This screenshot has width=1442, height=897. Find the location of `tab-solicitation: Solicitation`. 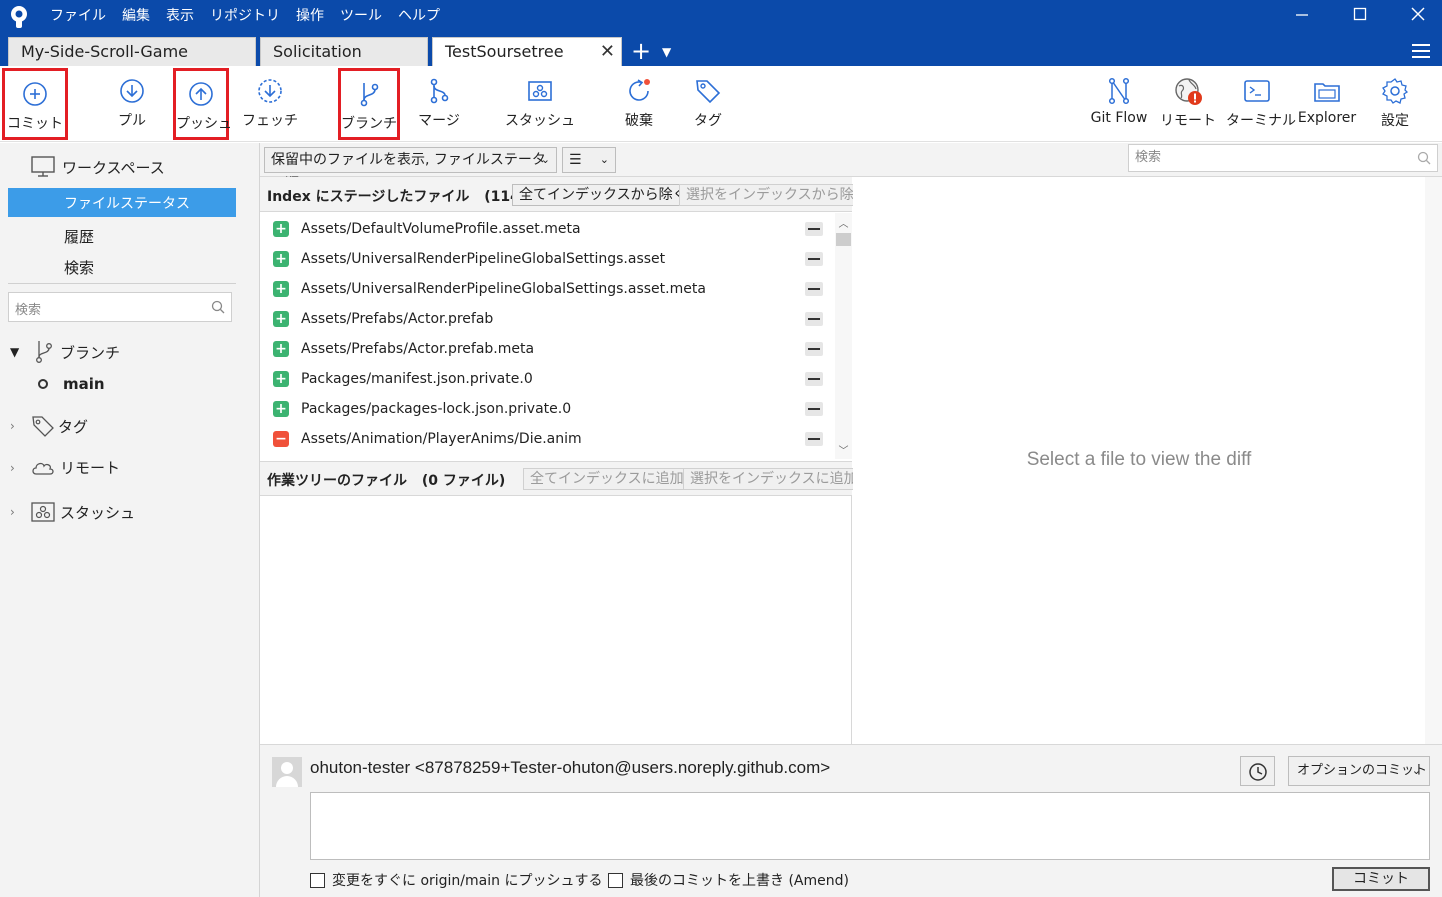

tab-solicitation: Solicitation is located at coordinates (344, 51).